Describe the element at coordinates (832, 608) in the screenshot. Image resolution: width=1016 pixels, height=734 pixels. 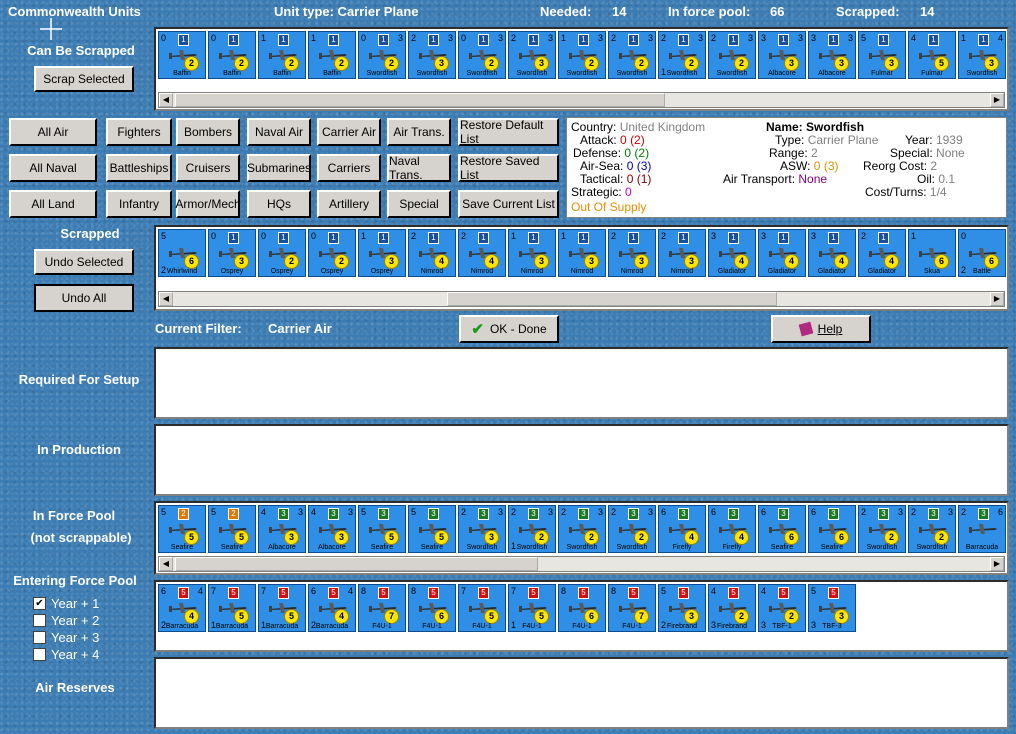
I see `unit-counter: 5 5 3 TBF-3 3` at that location.